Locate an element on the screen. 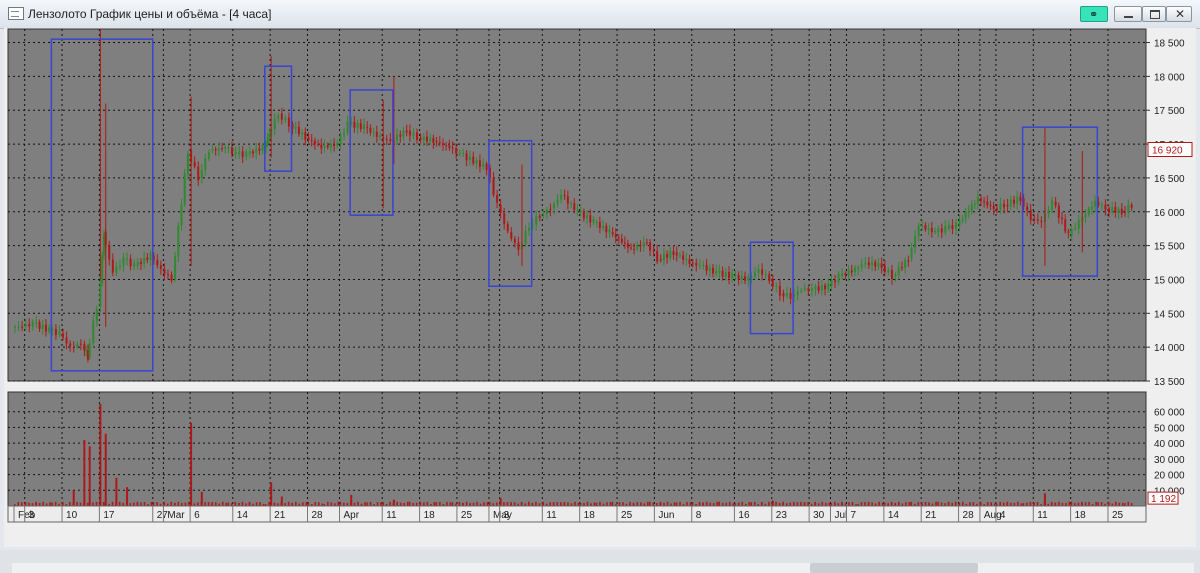 The width and height of the screenshot is (1200, 573). date-tick-label: 21 is located at coordinates (931, 515).